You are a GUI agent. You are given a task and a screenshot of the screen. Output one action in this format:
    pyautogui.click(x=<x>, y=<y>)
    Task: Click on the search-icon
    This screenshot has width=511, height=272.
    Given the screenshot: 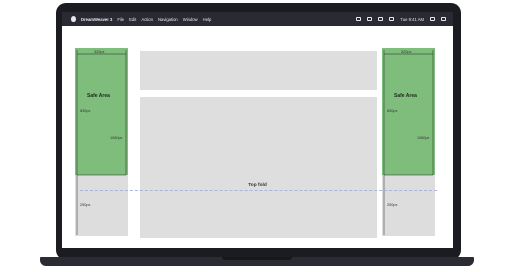 What is the action you would take?
    pyautogui.click(x=432, y=19)
    